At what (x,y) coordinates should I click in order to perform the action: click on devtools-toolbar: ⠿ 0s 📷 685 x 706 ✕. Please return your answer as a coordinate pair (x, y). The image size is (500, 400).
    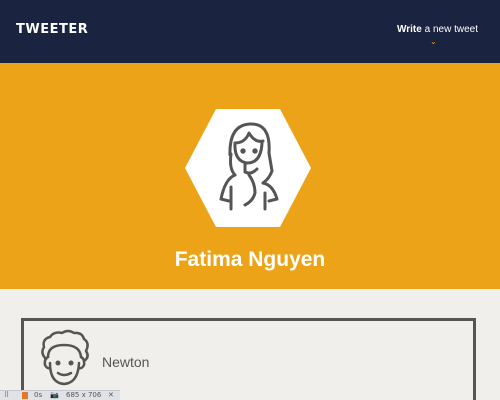
    Looking at the image, I should click on (60, 395).